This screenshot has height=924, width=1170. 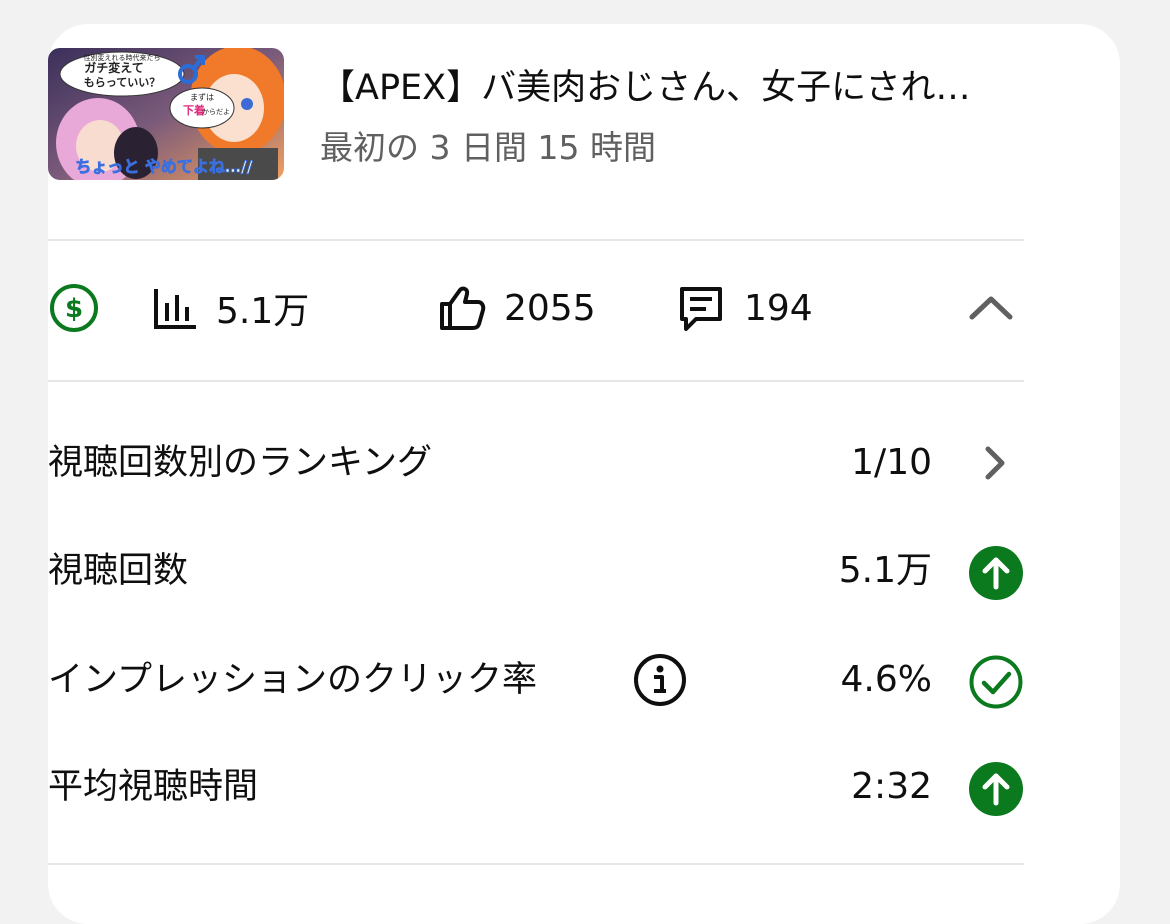 What do you see at coordinates (240, 463) in the screenshot?
I see `metric-label: 視聴回数別のランキング` at bounding box center [240, 463].